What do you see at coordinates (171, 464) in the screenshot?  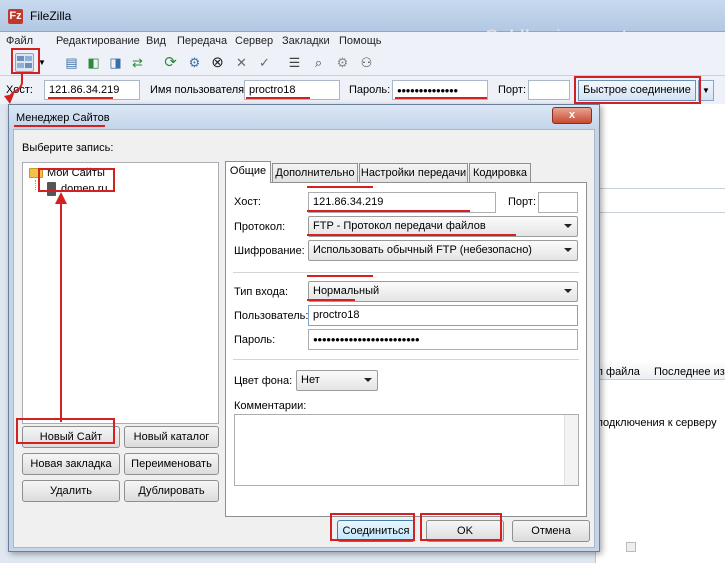 I see `rename-button: Переименовать` at bounding box center [171, 464].